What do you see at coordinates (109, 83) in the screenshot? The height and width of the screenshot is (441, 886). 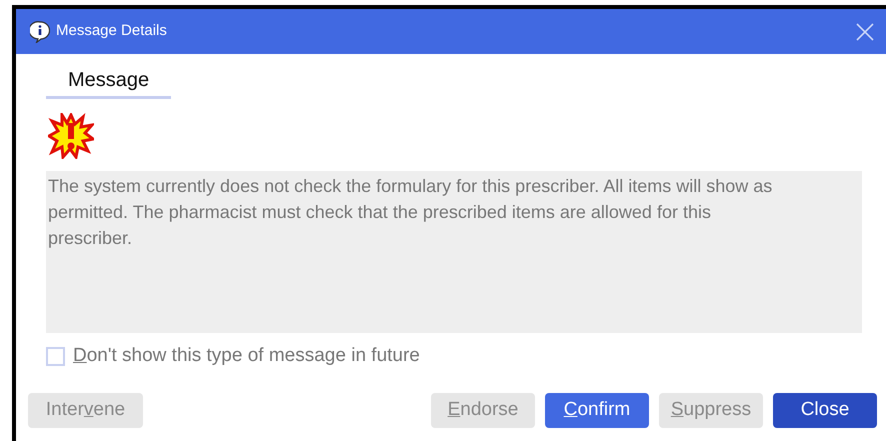 I see `tab: Message` at bounding box center [109, 83].